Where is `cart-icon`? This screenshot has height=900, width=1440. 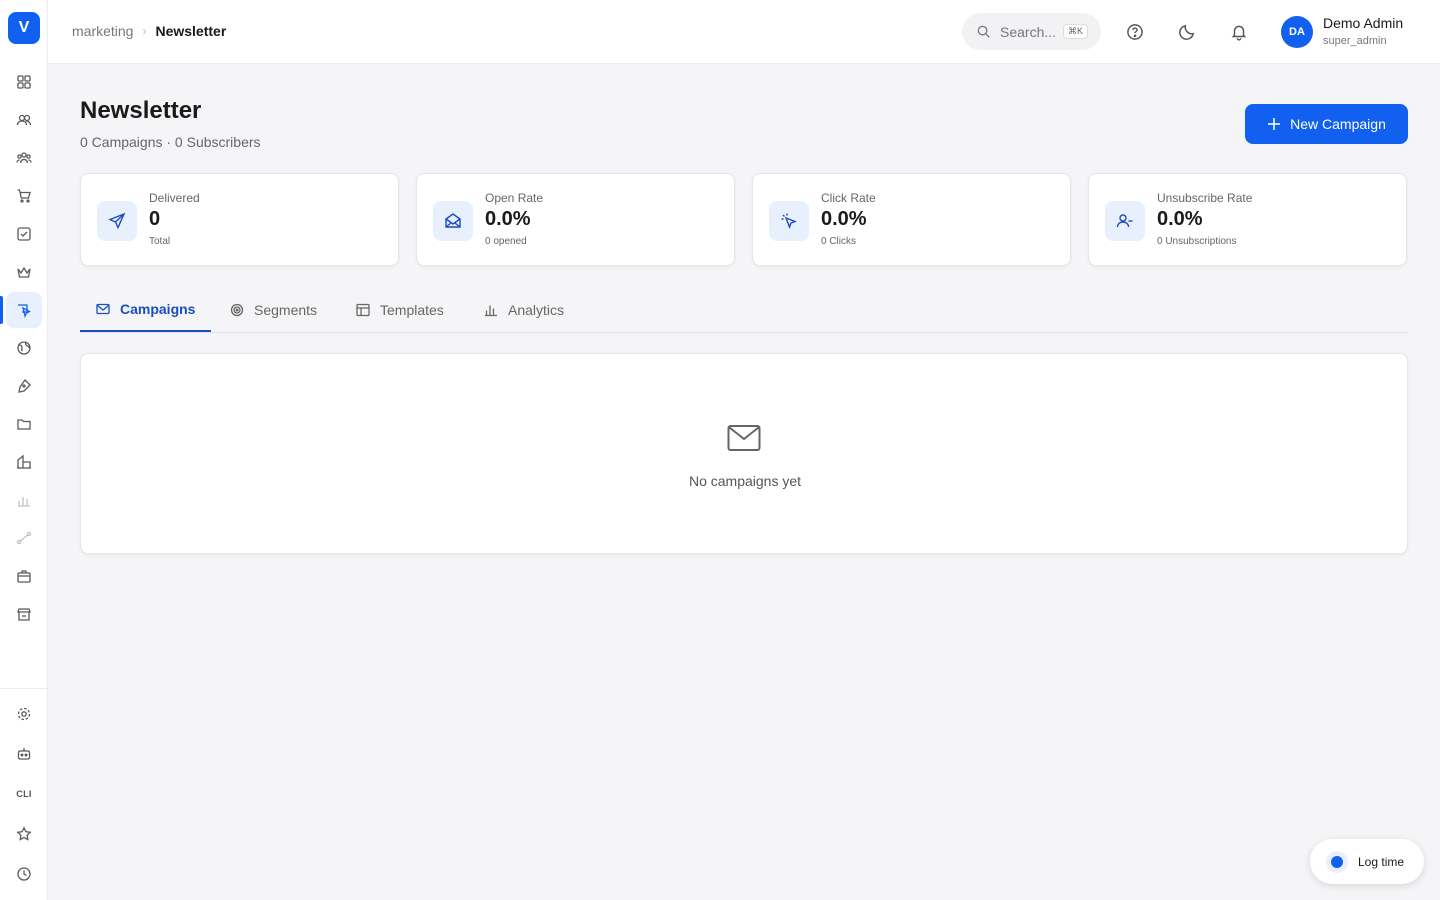
cart-icon is located at coordinates (24, 196).